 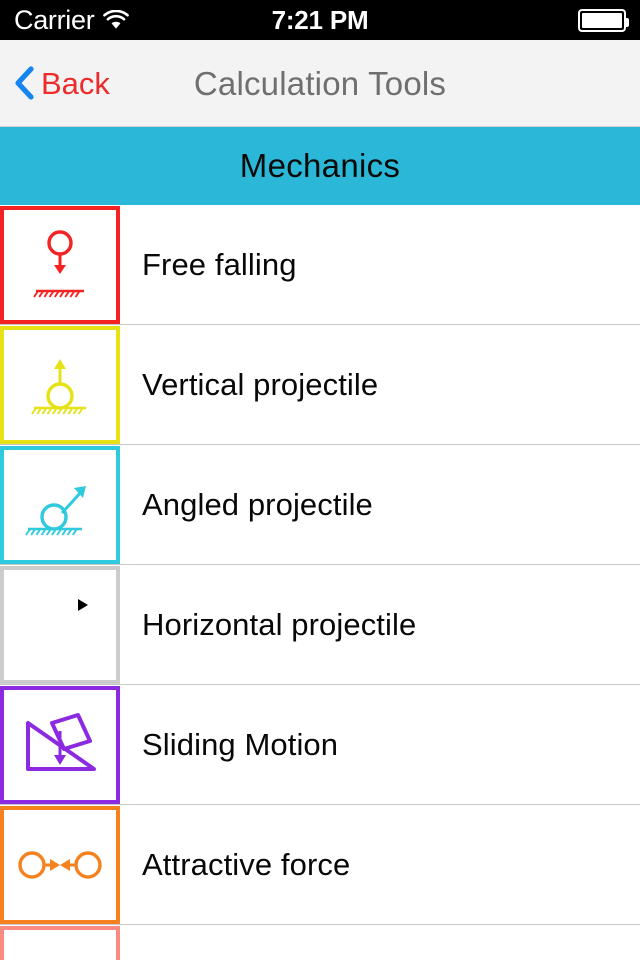 I want to click on battery-fill, so click(x=602, y=20).